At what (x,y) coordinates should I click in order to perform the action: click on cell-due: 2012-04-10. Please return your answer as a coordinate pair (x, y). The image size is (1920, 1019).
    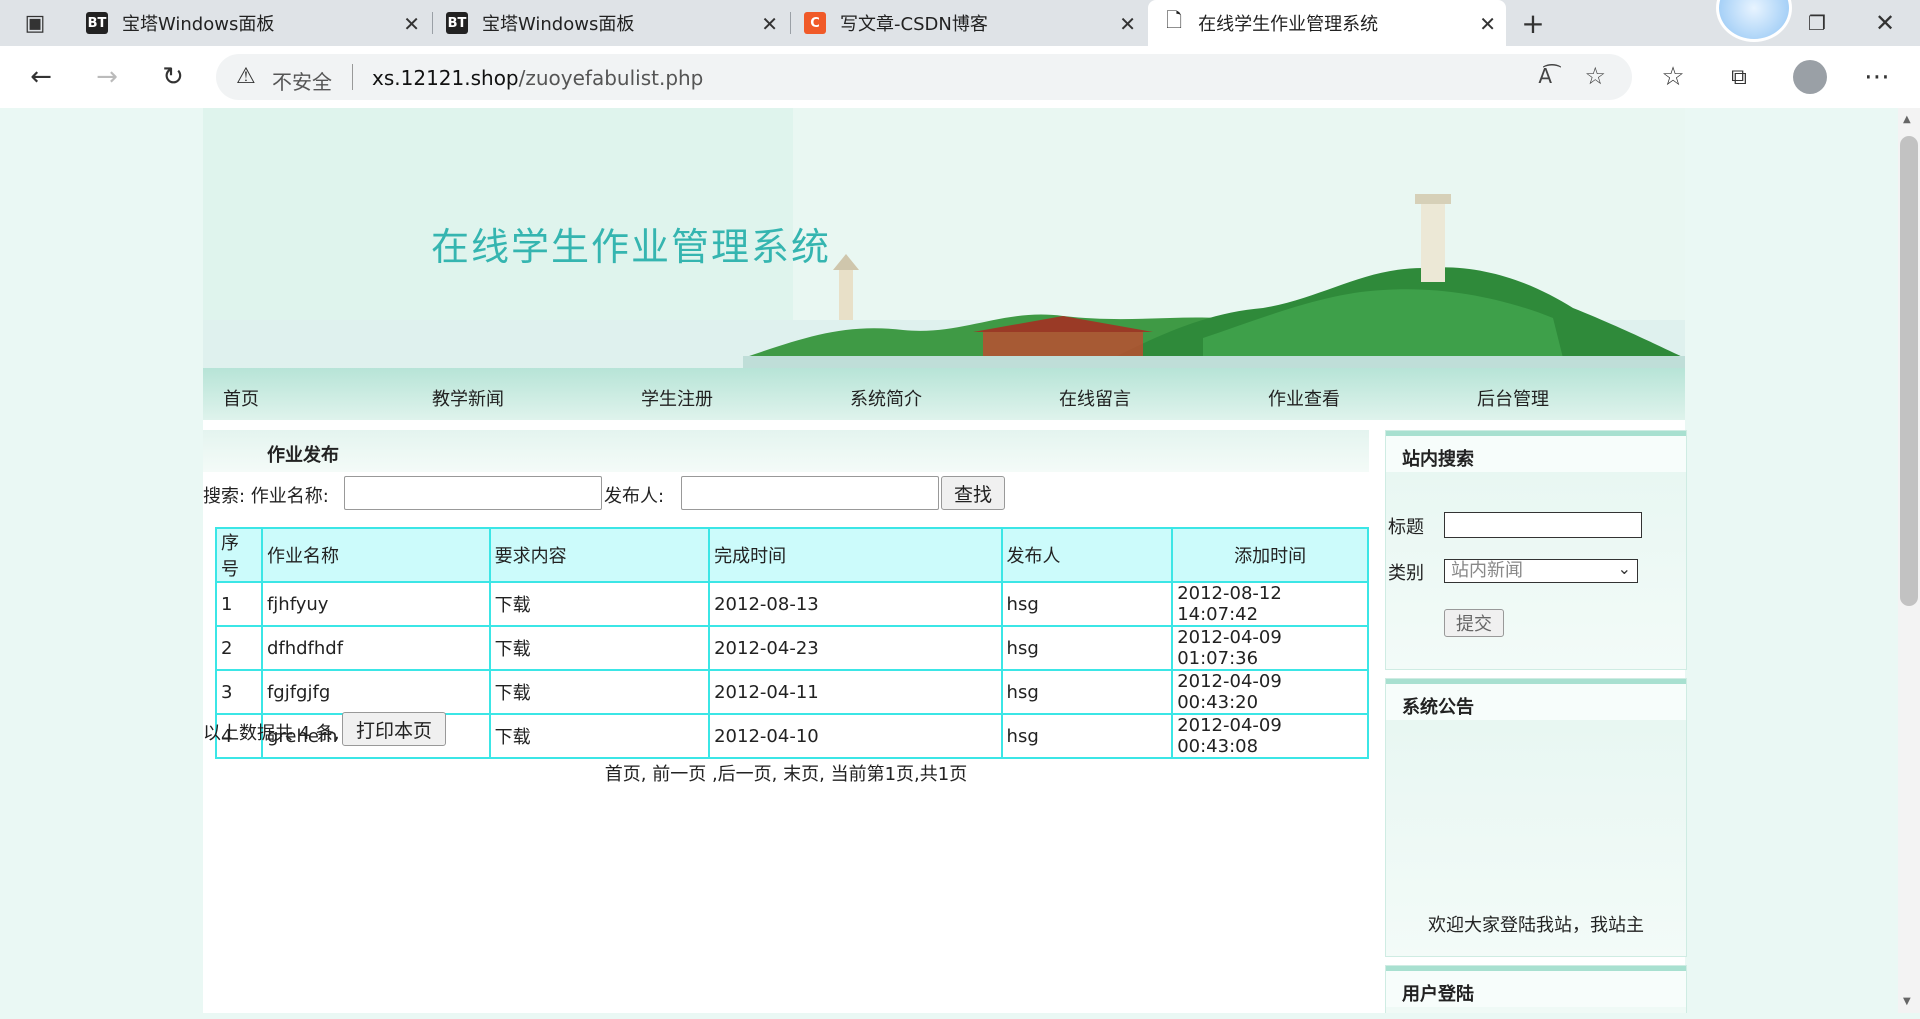
    Looking at the image, I should click on (855, 736).